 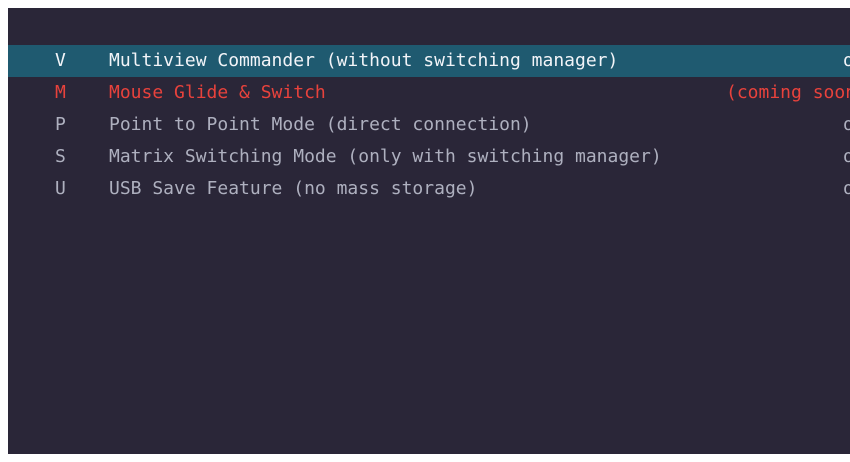 What do you see at coordinates (60, 92) in the screenshot?
I see `hotkey-label: M` at bounding box center [60, 92].